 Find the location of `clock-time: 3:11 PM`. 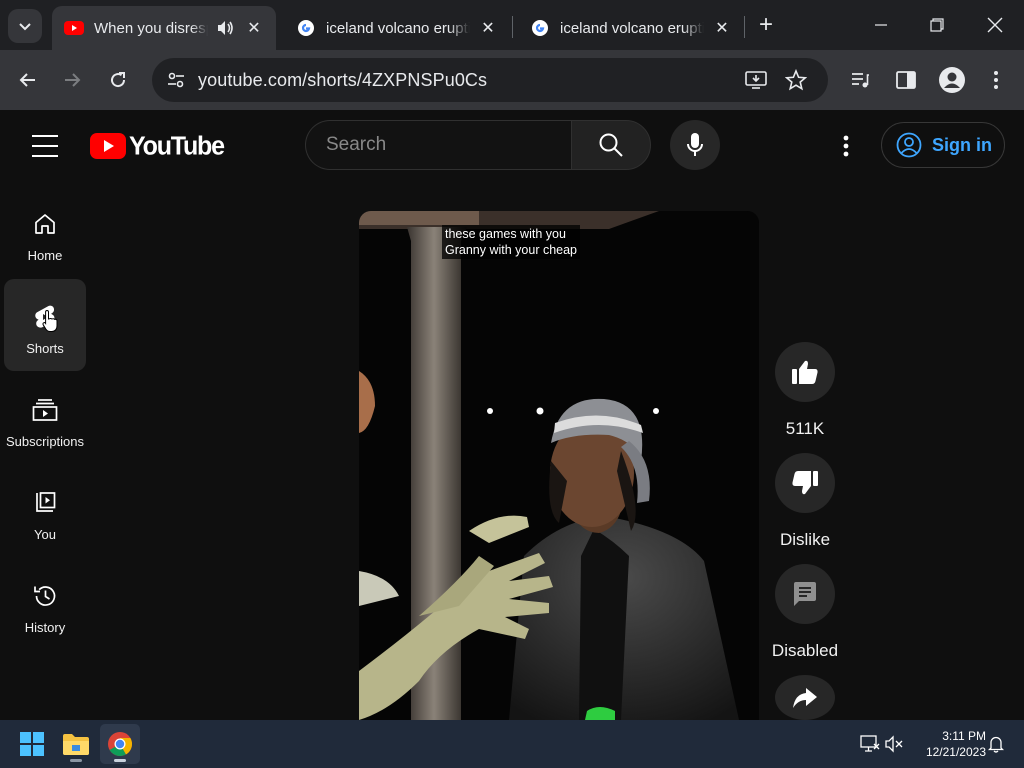

clock-time: 3:11 PM is located at coordinates (964, 736).